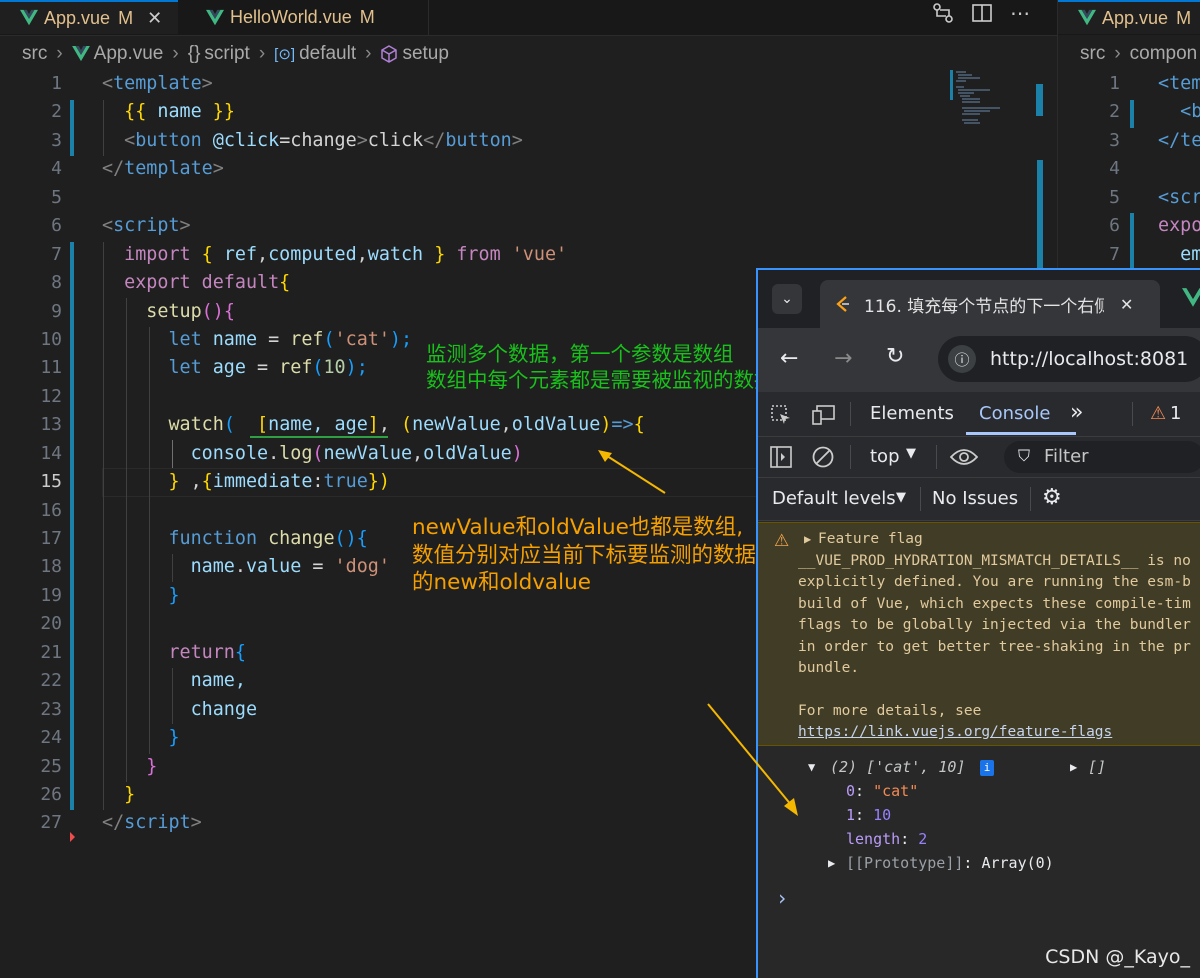 This screenshot has width=1200, height=978. What do you see at coordinates (1114, 254) in the screenshot?
I see `line-number: 7` at bounding box center [1114, 254].